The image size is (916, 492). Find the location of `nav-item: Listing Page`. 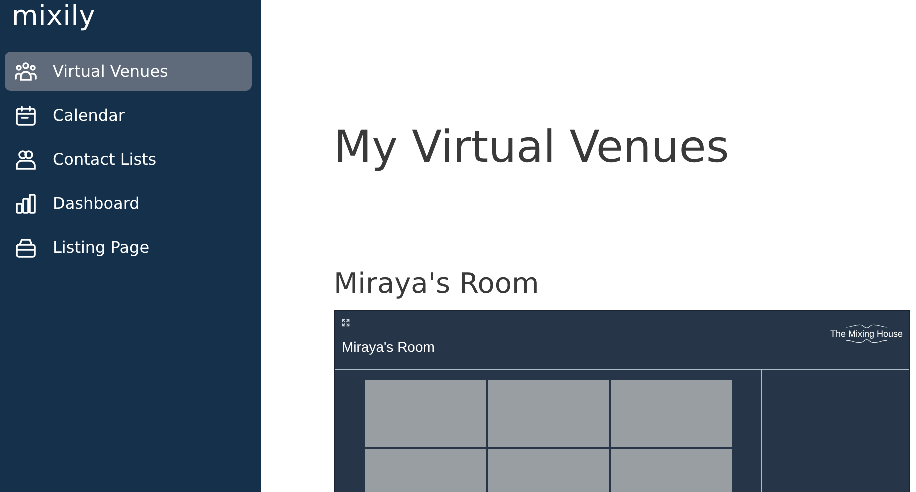

nav-item: Listing Page is located at coordinates (128, 247).